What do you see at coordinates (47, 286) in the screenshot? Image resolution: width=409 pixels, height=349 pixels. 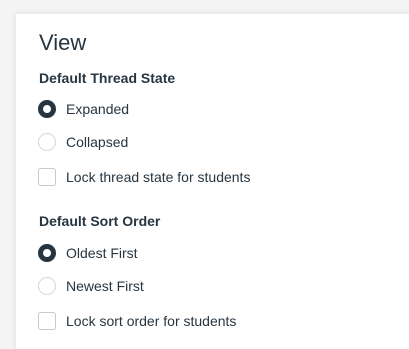 I see `radio-newest-first-indicator` at bounding box center [47, 286].